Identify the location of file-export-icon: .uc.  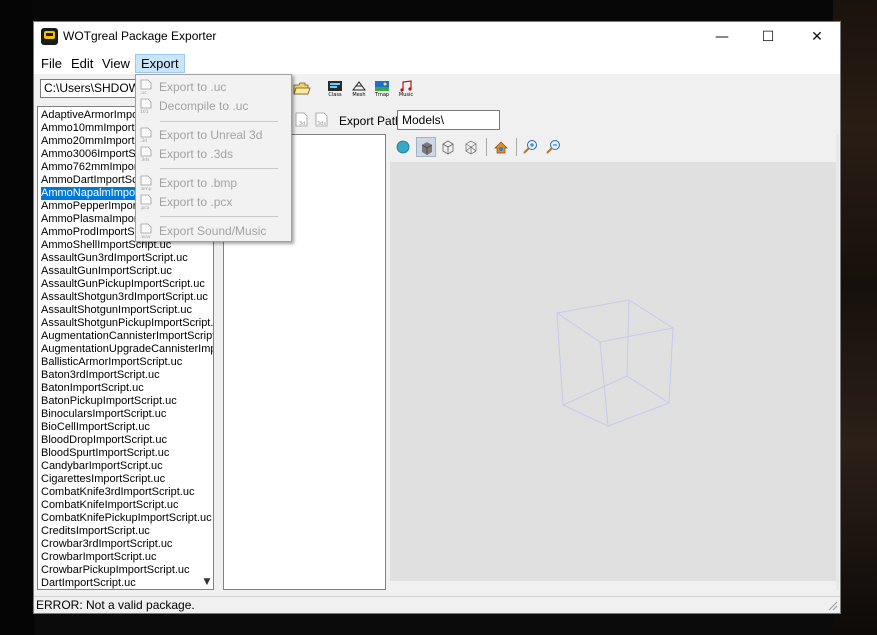
(146, 87).